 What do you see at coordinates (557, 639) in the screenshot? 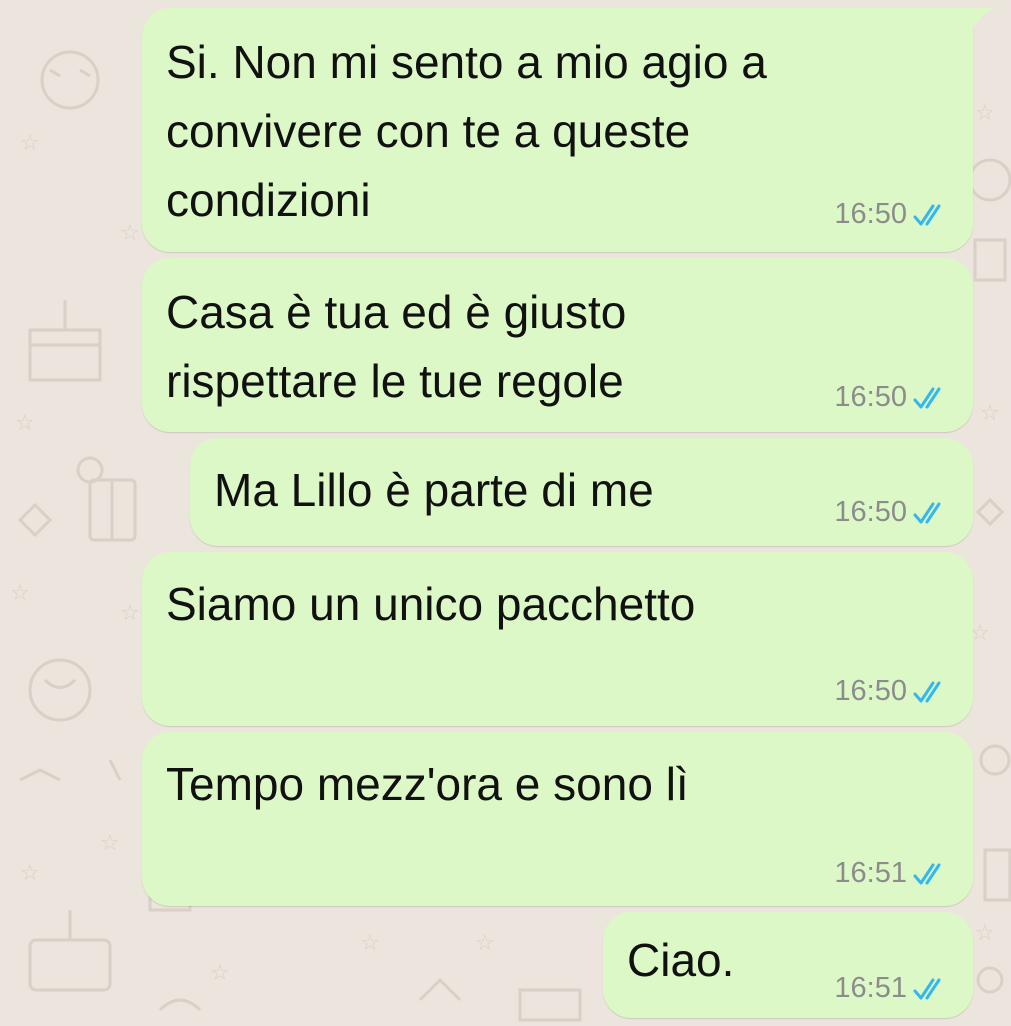
I see `message-bubble: Siamo un unico pacchetto 16:50` at bounding box center [557, 639].